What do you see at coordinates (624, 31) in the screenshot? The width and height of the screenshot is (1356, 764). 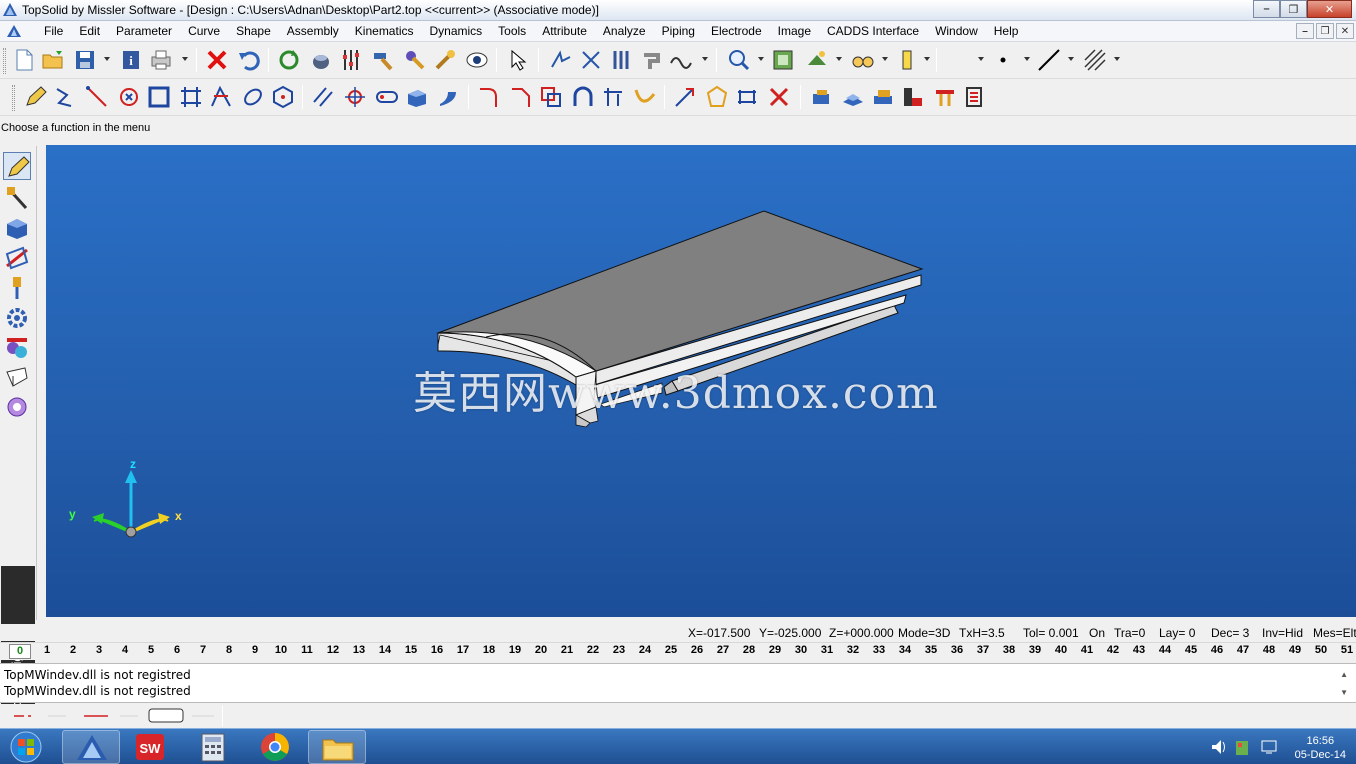 I see `menu-analyze: Analyze` at bounding box center [624, 31].